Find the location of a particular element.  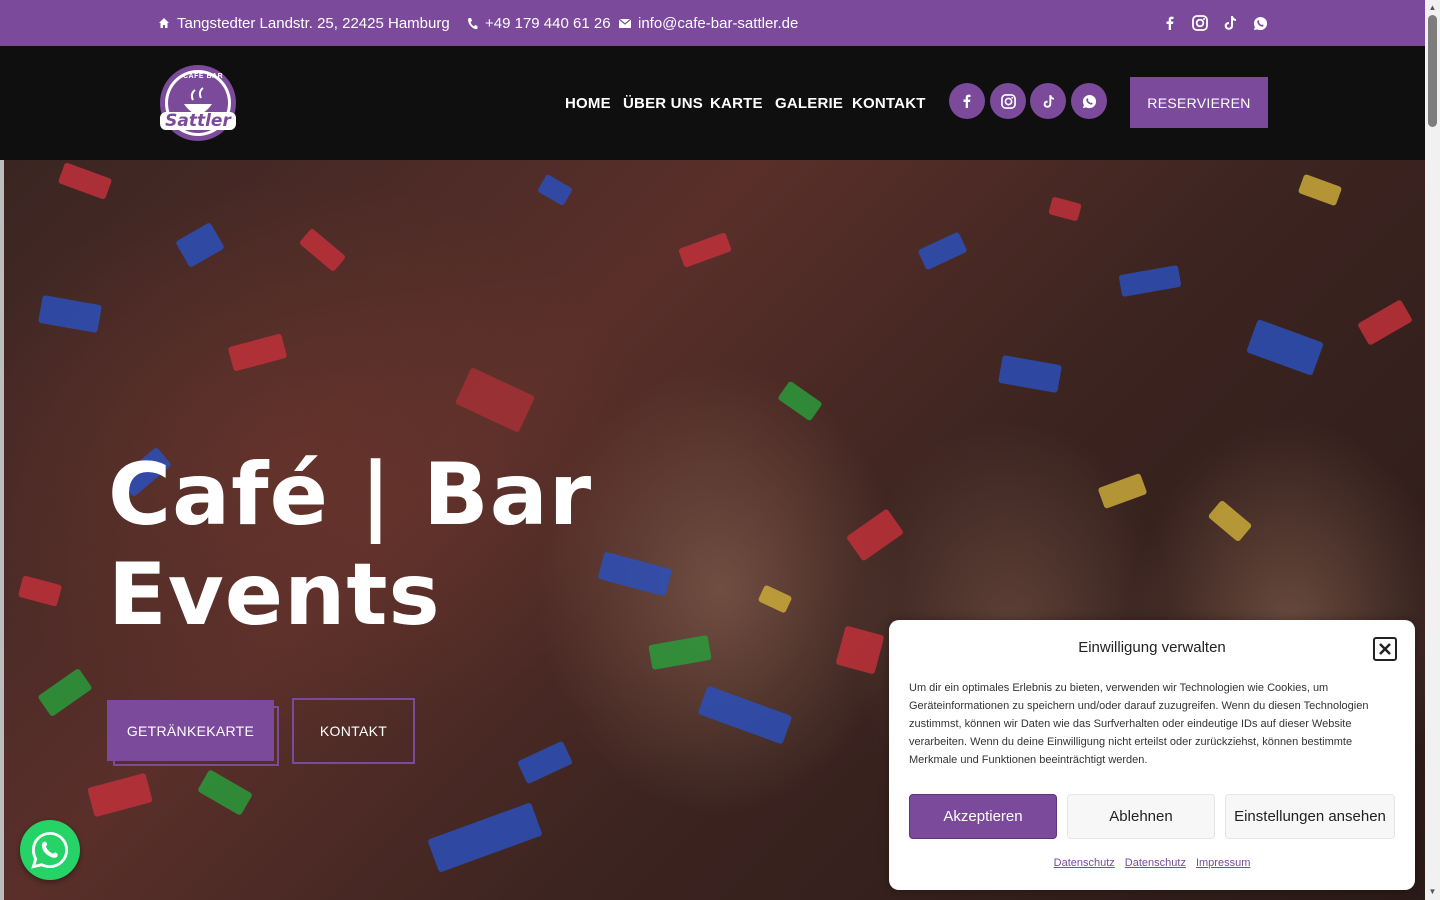

logo-subtitle: CAFÉ BAR is located at coordinates (203, 76).